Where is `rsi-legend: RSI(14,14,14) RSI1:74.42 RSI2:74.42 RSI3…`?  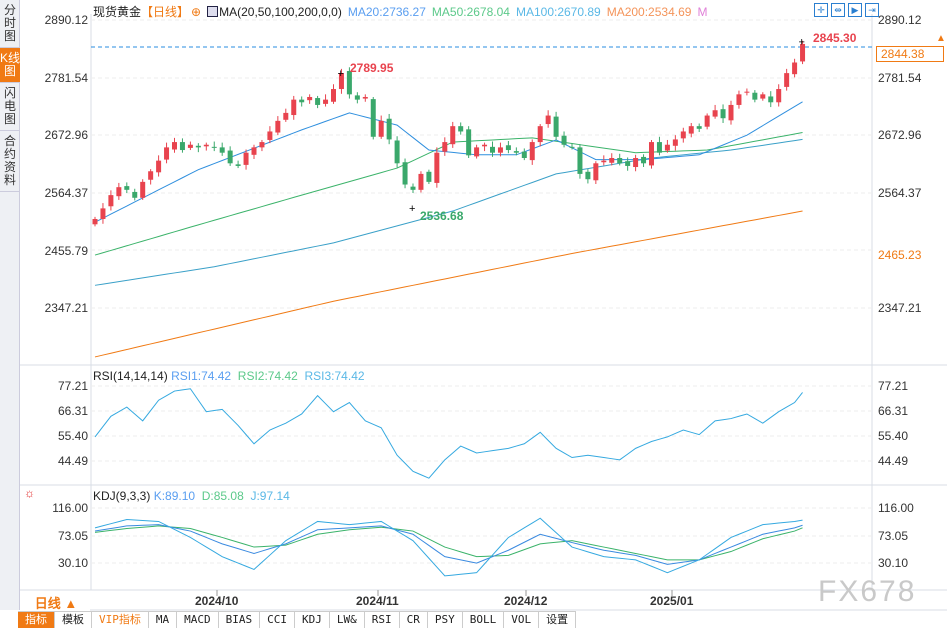 rsi-legend: RSI(14,14,14) RSI1:74.42 RSI2:74.42 RSI3… is located at coordinates (229, 376).